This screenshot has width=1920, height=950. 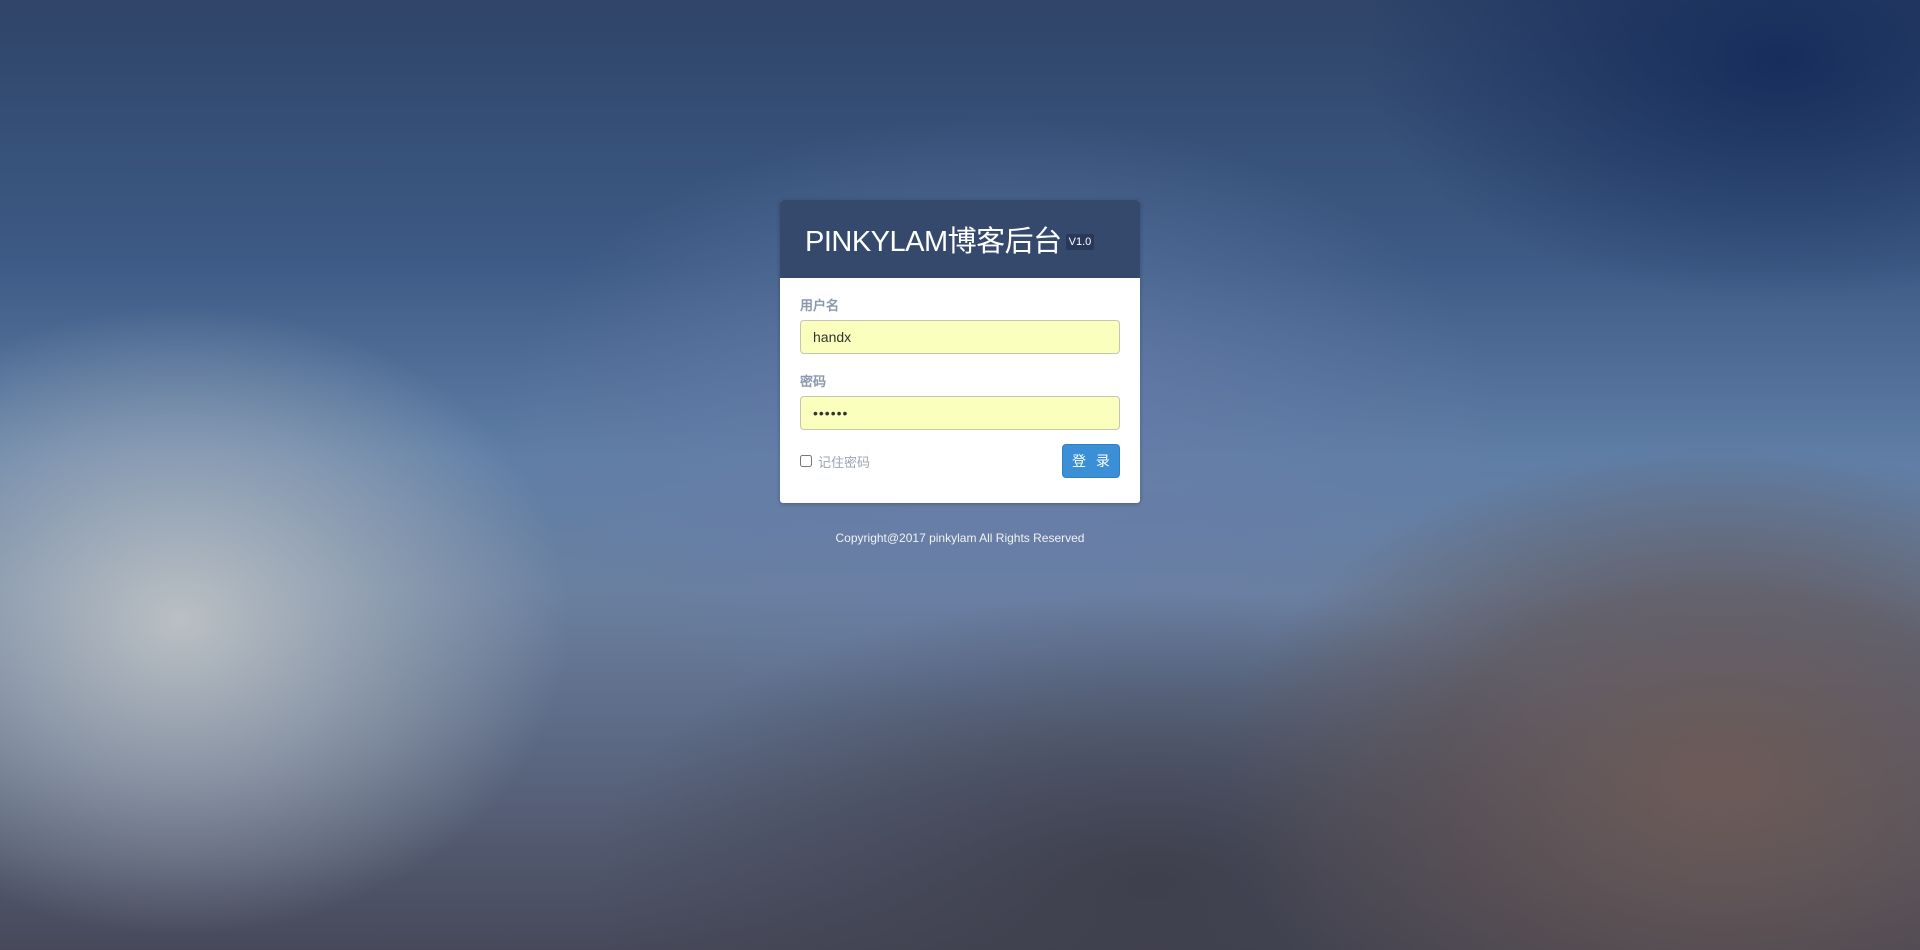 What do you see at coordinates (820, 305) in the screenshot?
I see `username-label: 用户名` at bounding box center [820, 305].